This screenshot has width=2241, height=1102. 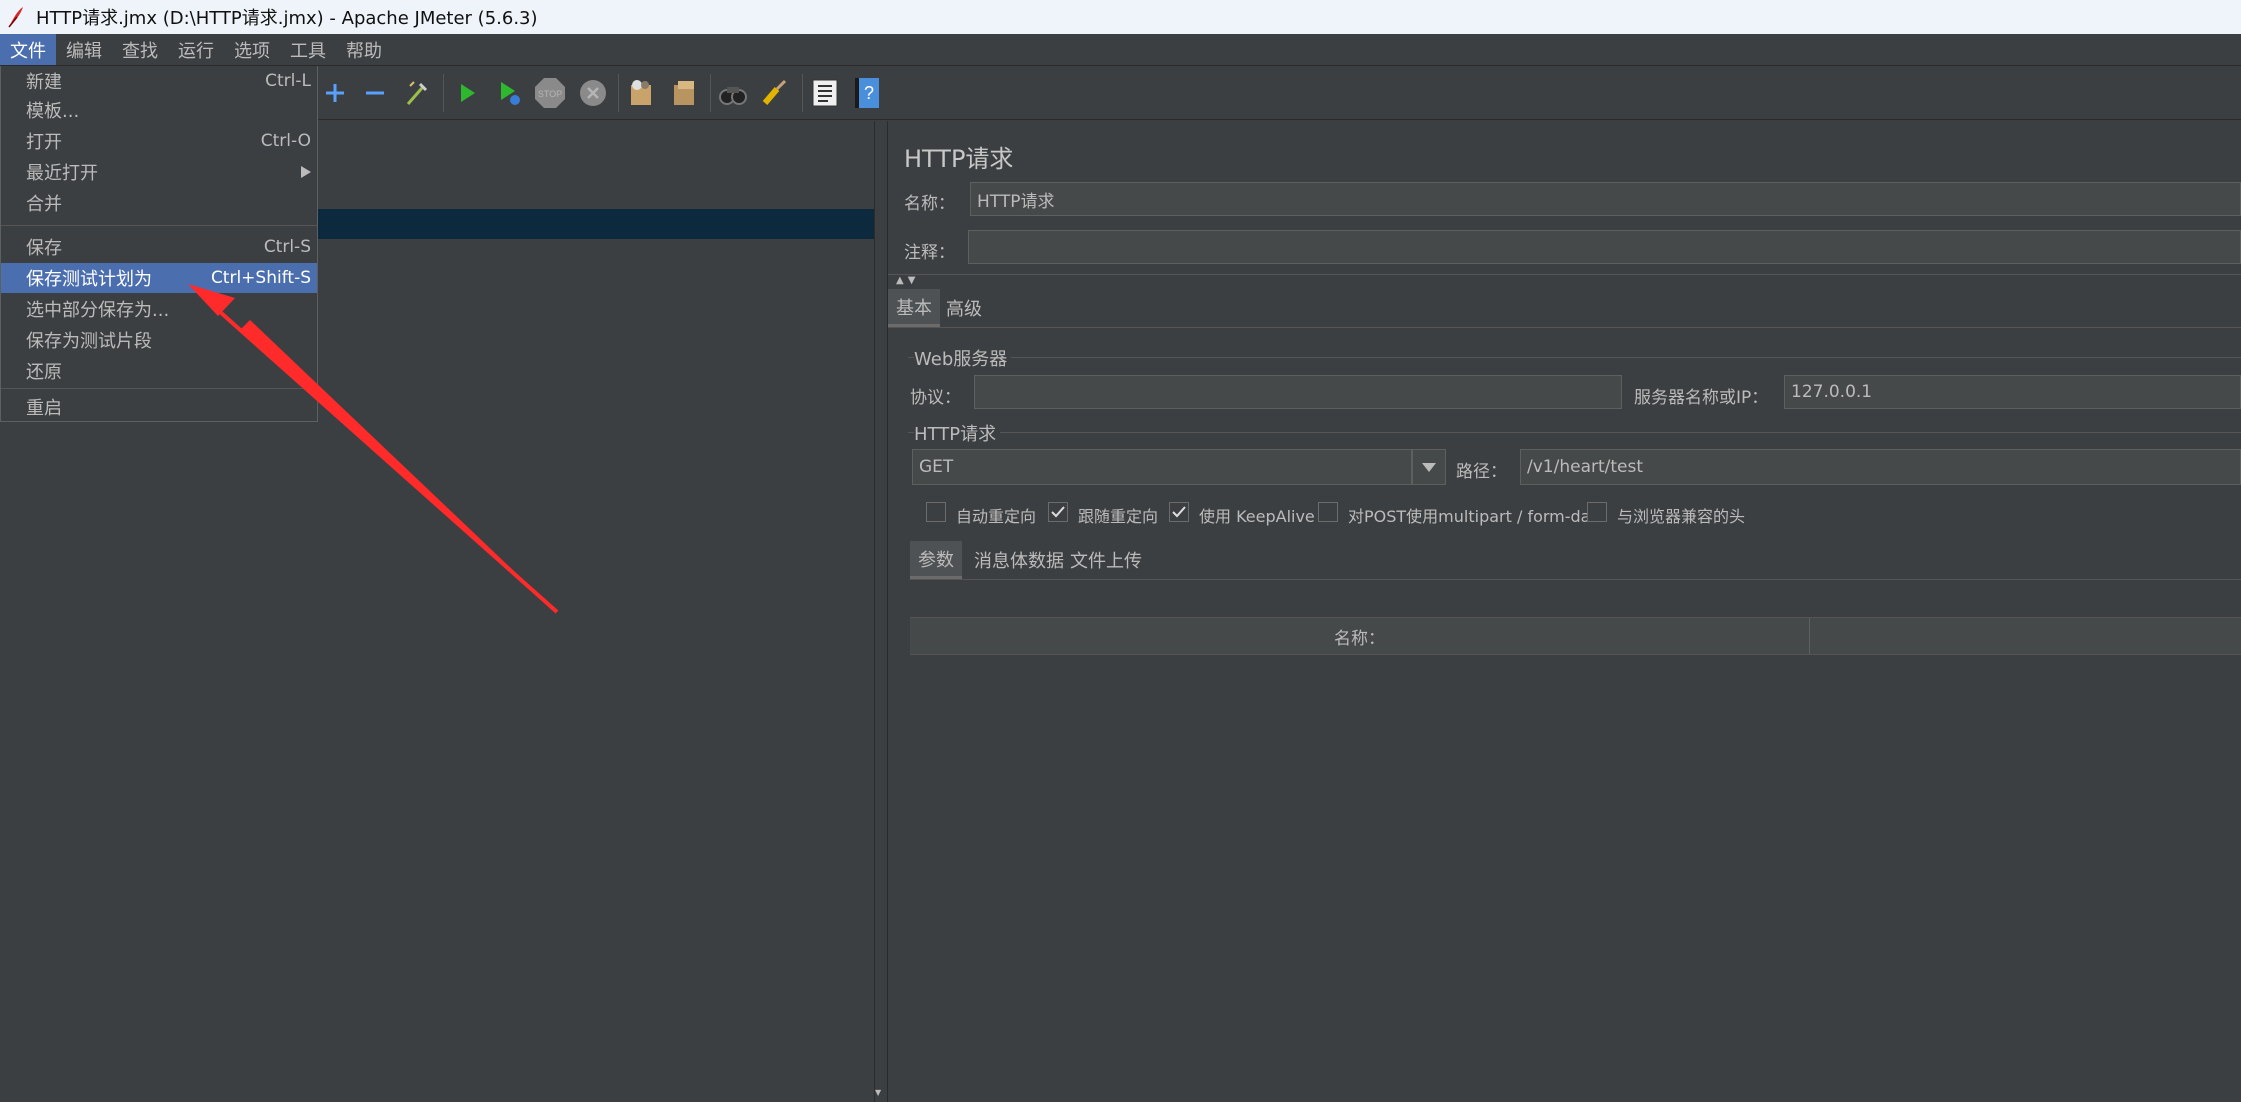 What do you see at coordinates (1604, 247) in the screenshot?
I see `comment-field` at bounding box center [1604, 247].